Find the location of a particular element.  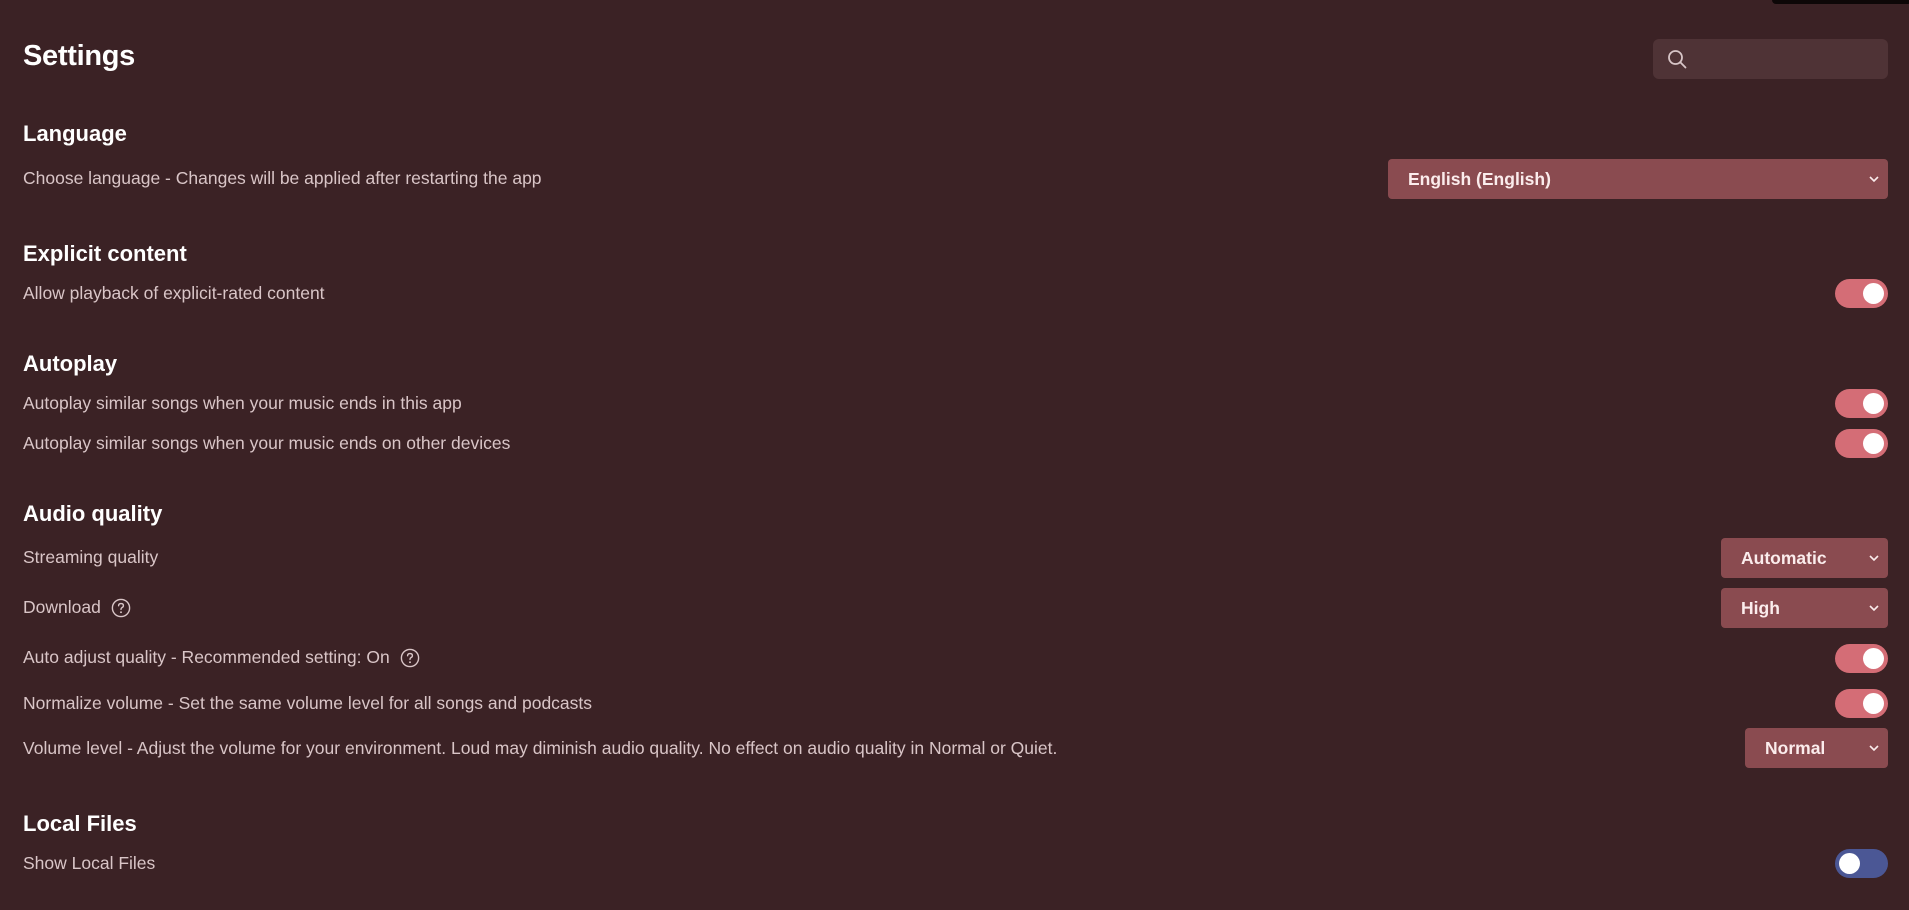

volume-level-value: Normal is located at coordinates (1795, 747).